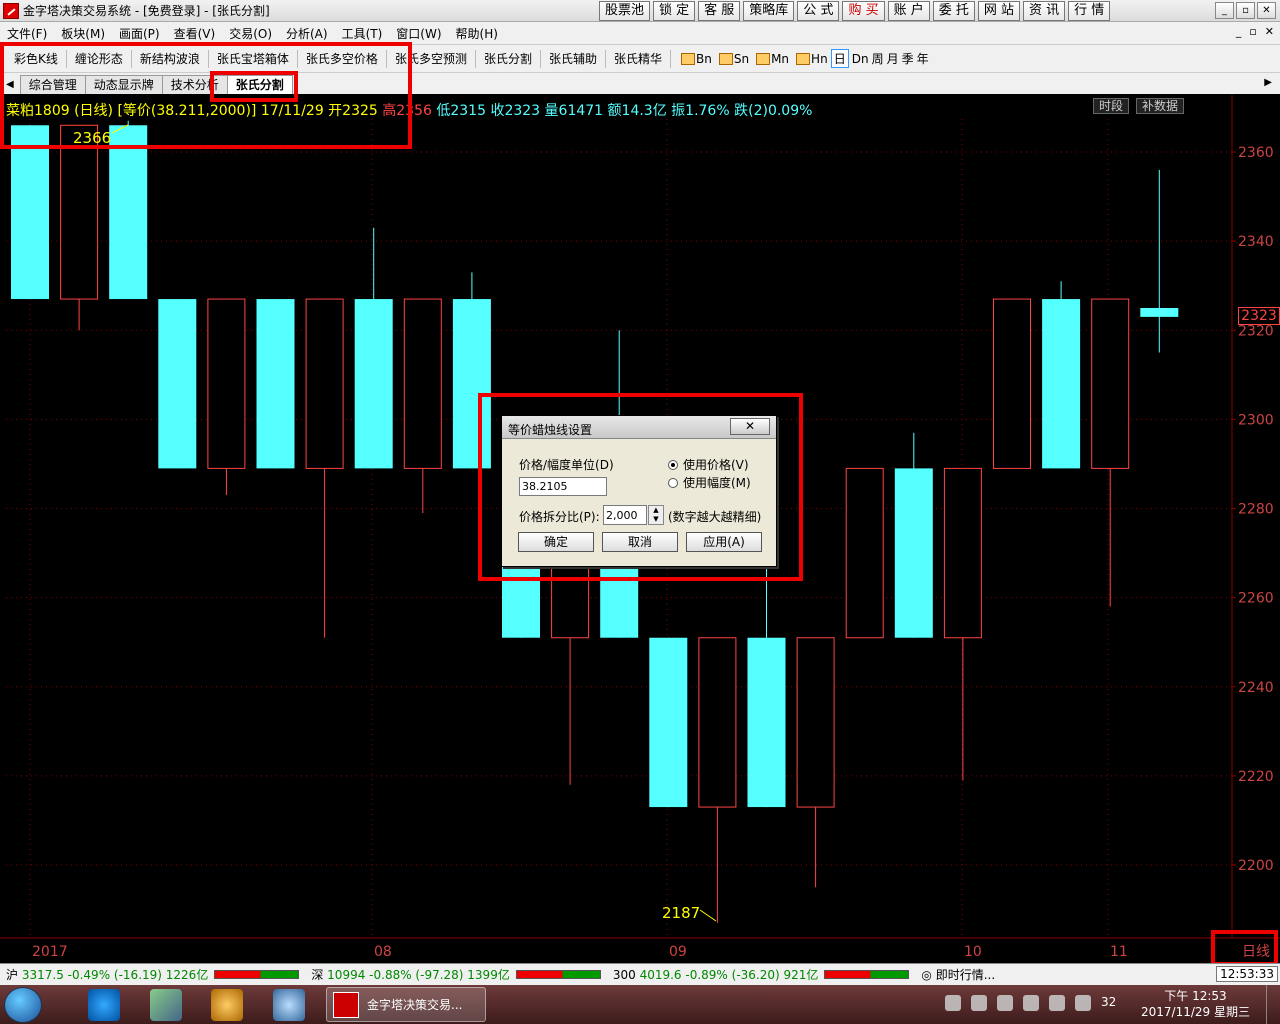 This screenshot has height=1024, width=1280. What do you see at coordinates (104, 1005) in the screenshot?
I see `ie-icon` at bounding box center [104, 1005].